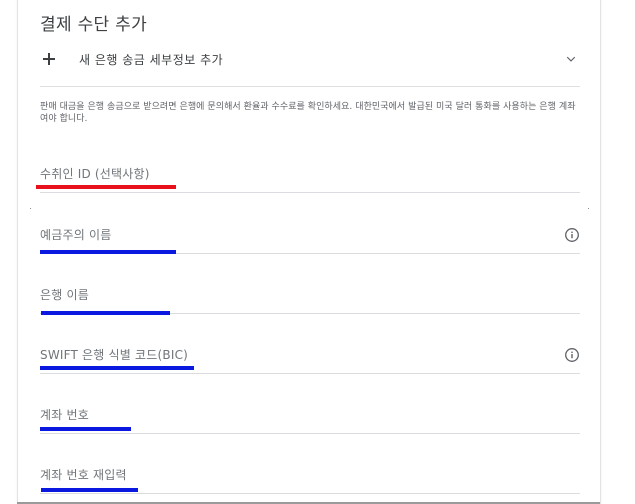  I want to click on chevron-down-icon, so click(571, 59).